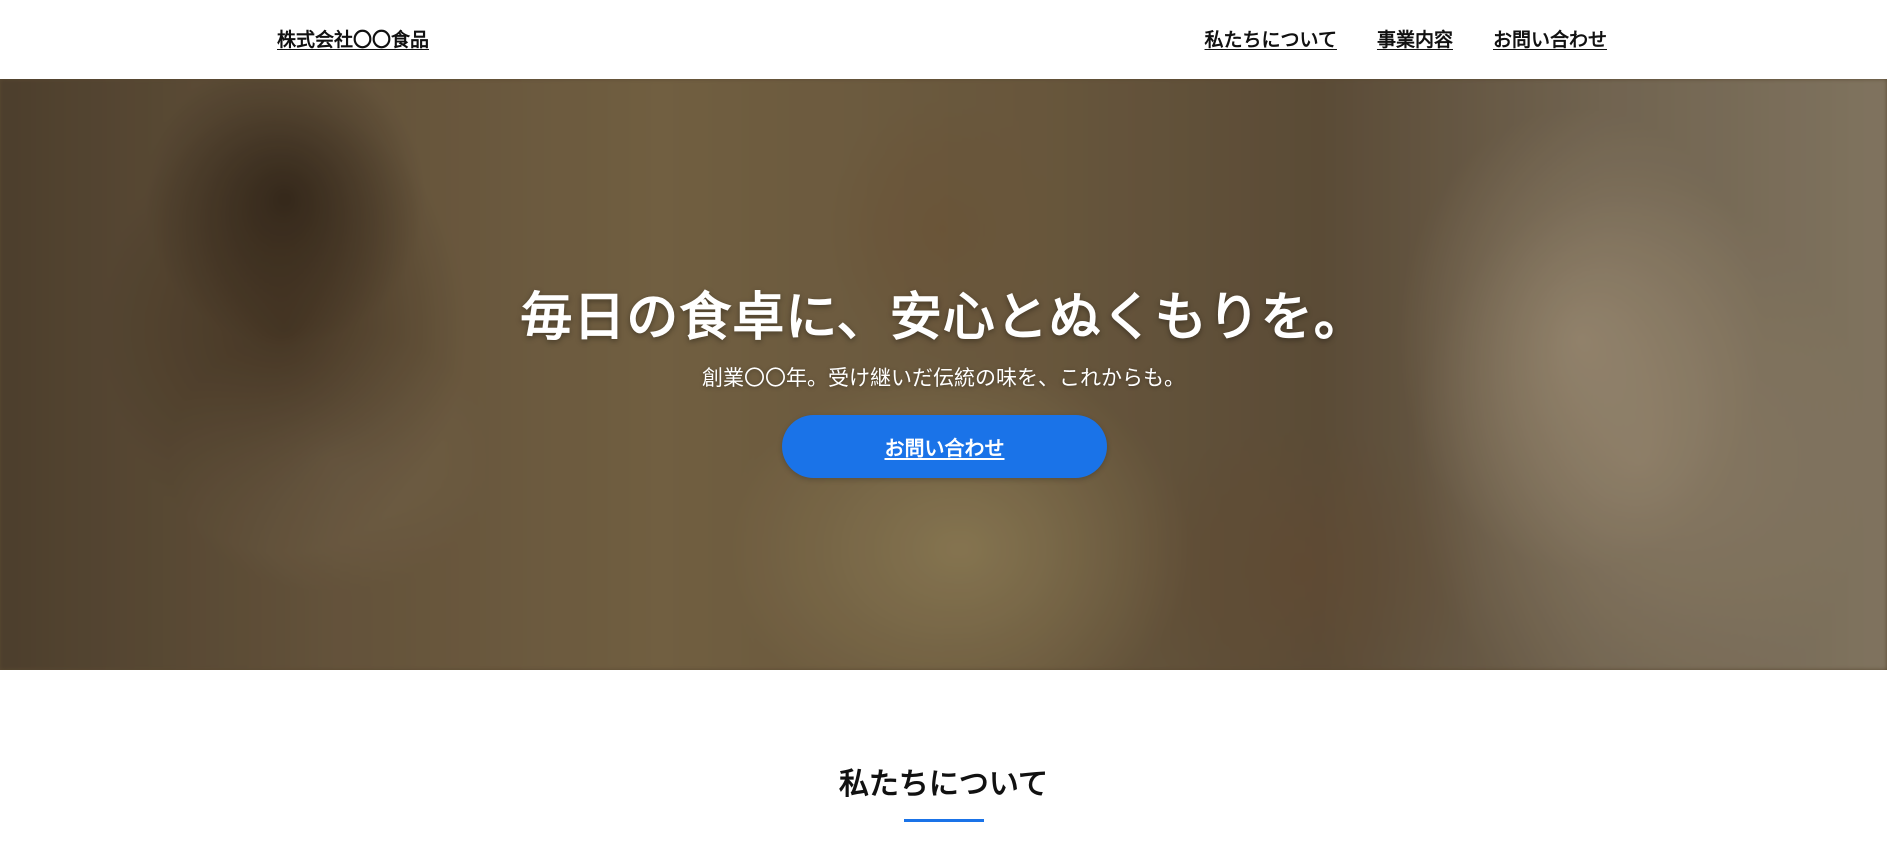 Image resolution: width=1887 pixels, height=851 pixels. I want to click on section-title-underline, so click(944, 820).